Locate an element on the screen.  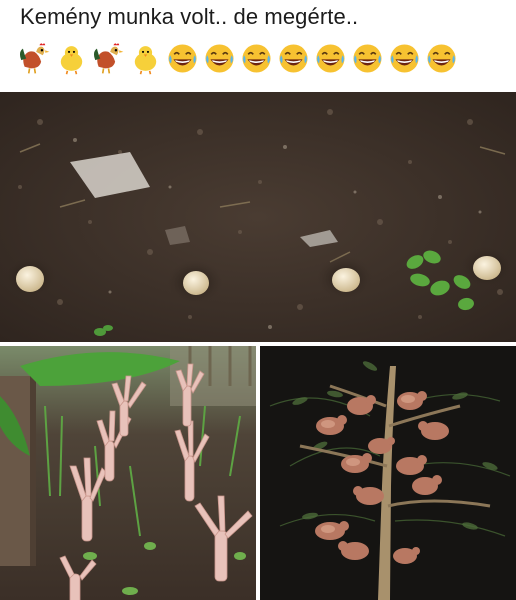
emoji-row is located at coordinates (238, 58).